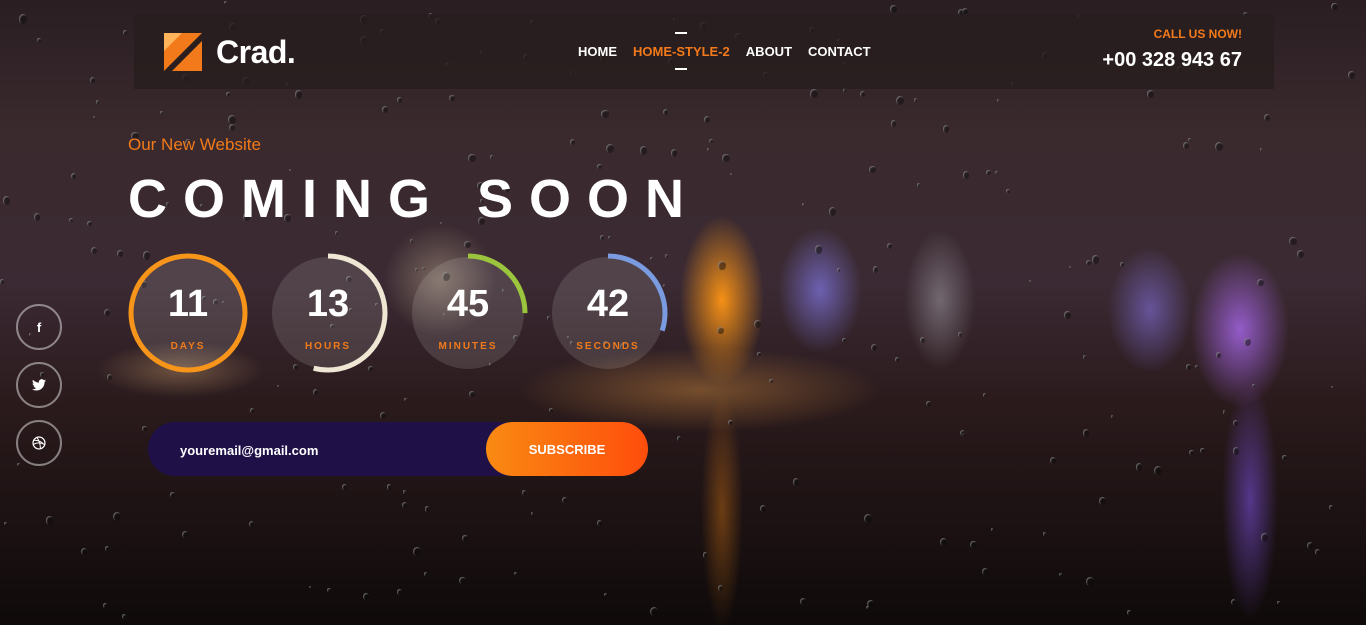  I want to click on call-block: CALL US NOW! +00 328 943 67, so click(1172, 49).